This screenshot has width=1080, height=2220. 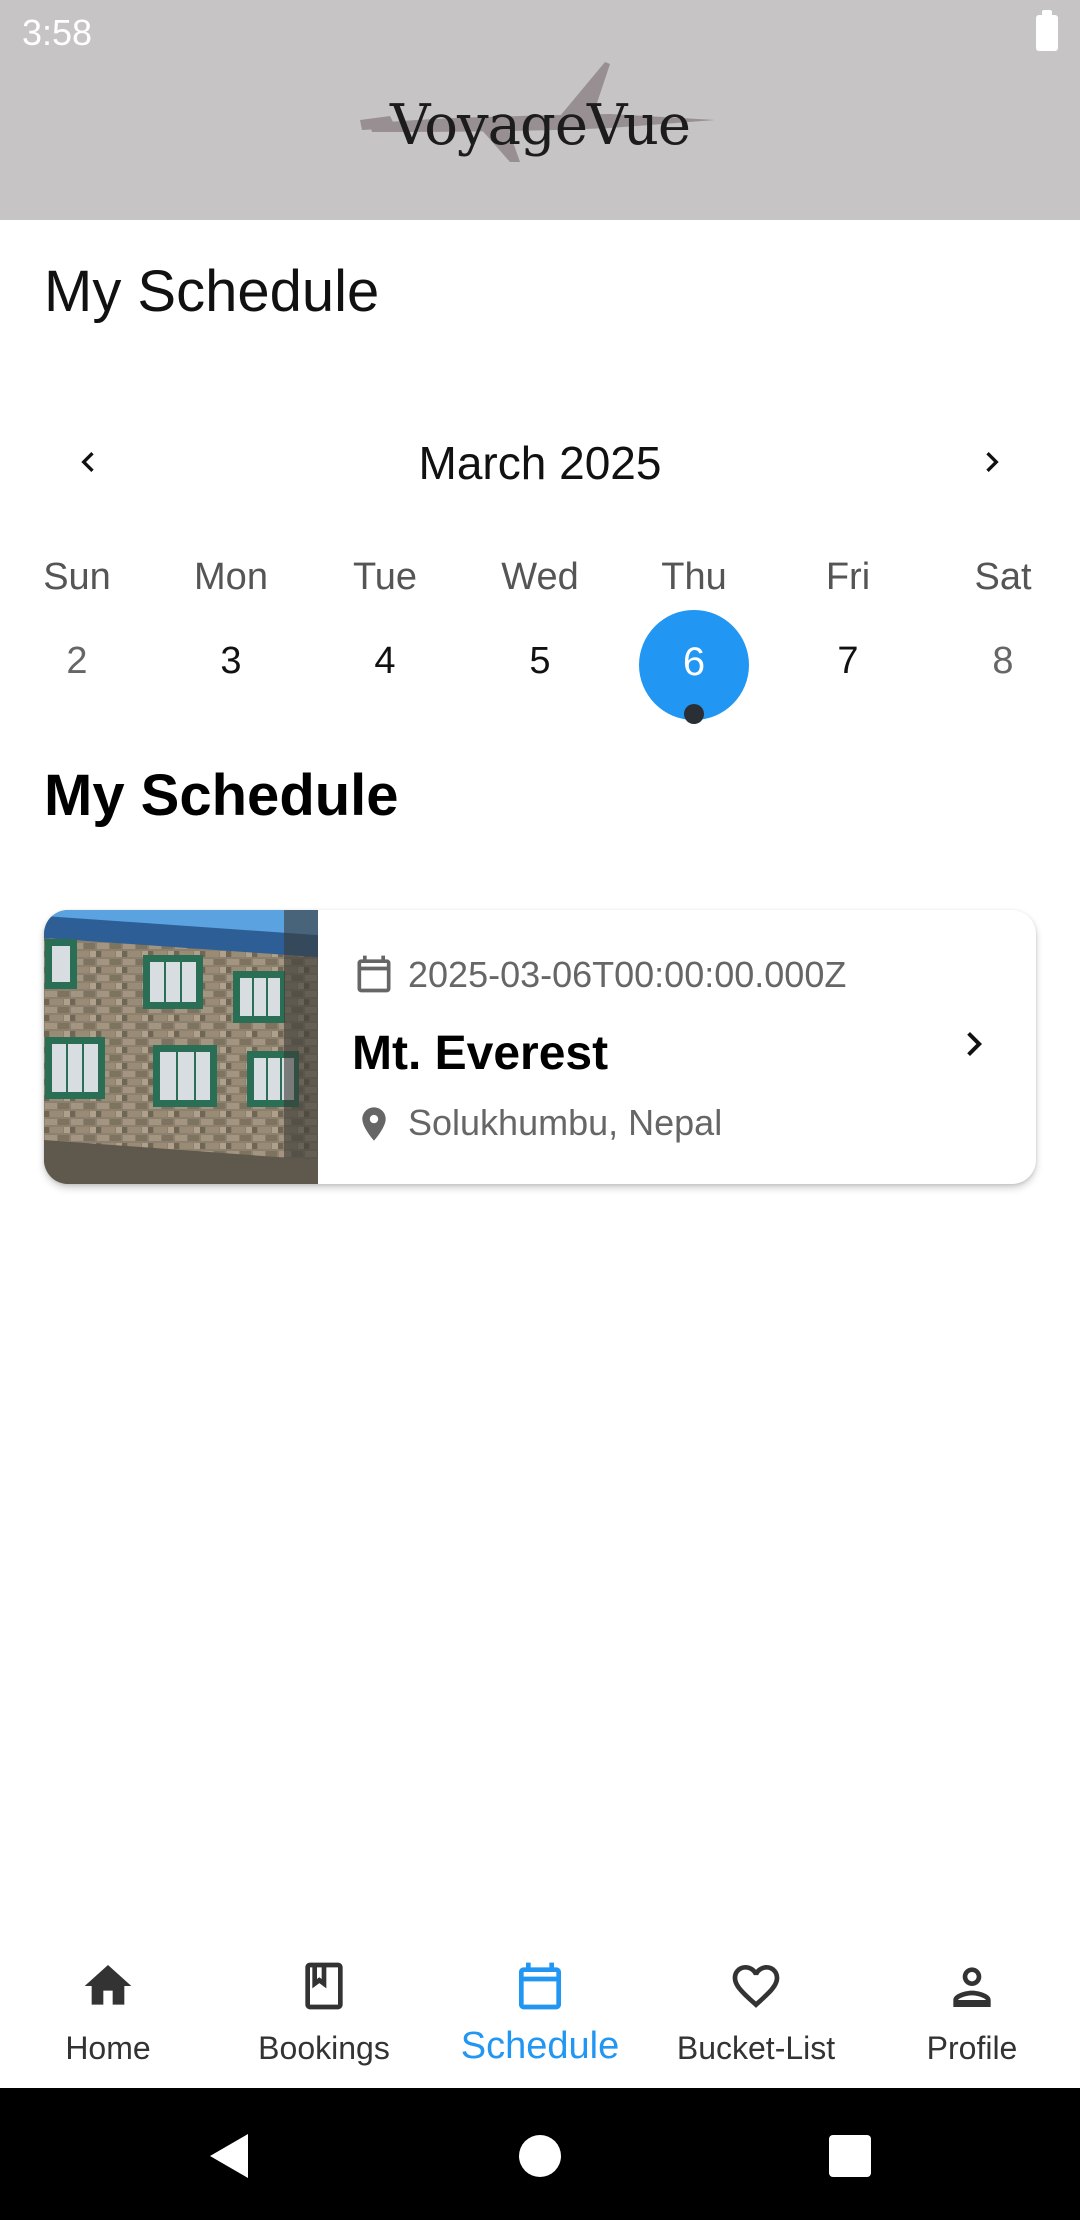 What do you see at coordinates (694, 577) in the screenshot?
I see `weekday-label: Thu` at bounding box center [694, 577].